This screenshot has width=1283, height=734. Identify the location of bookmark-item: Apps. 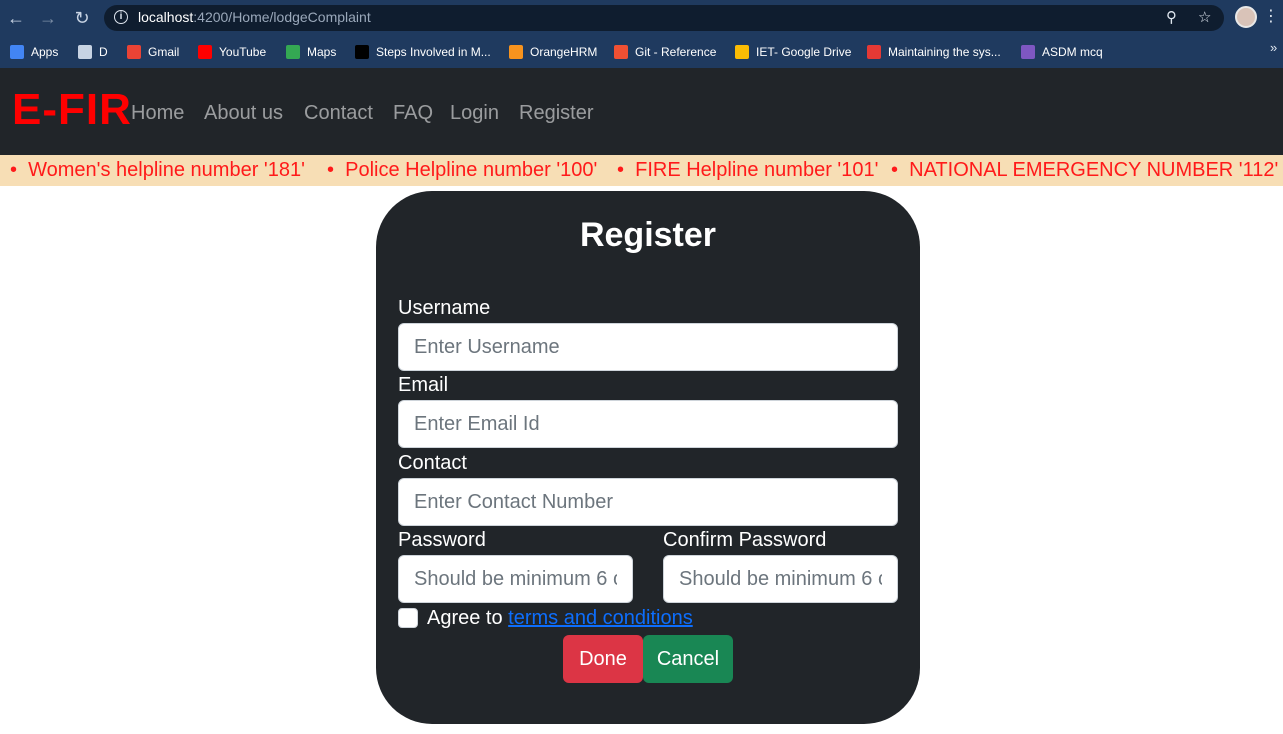
(34, 52).